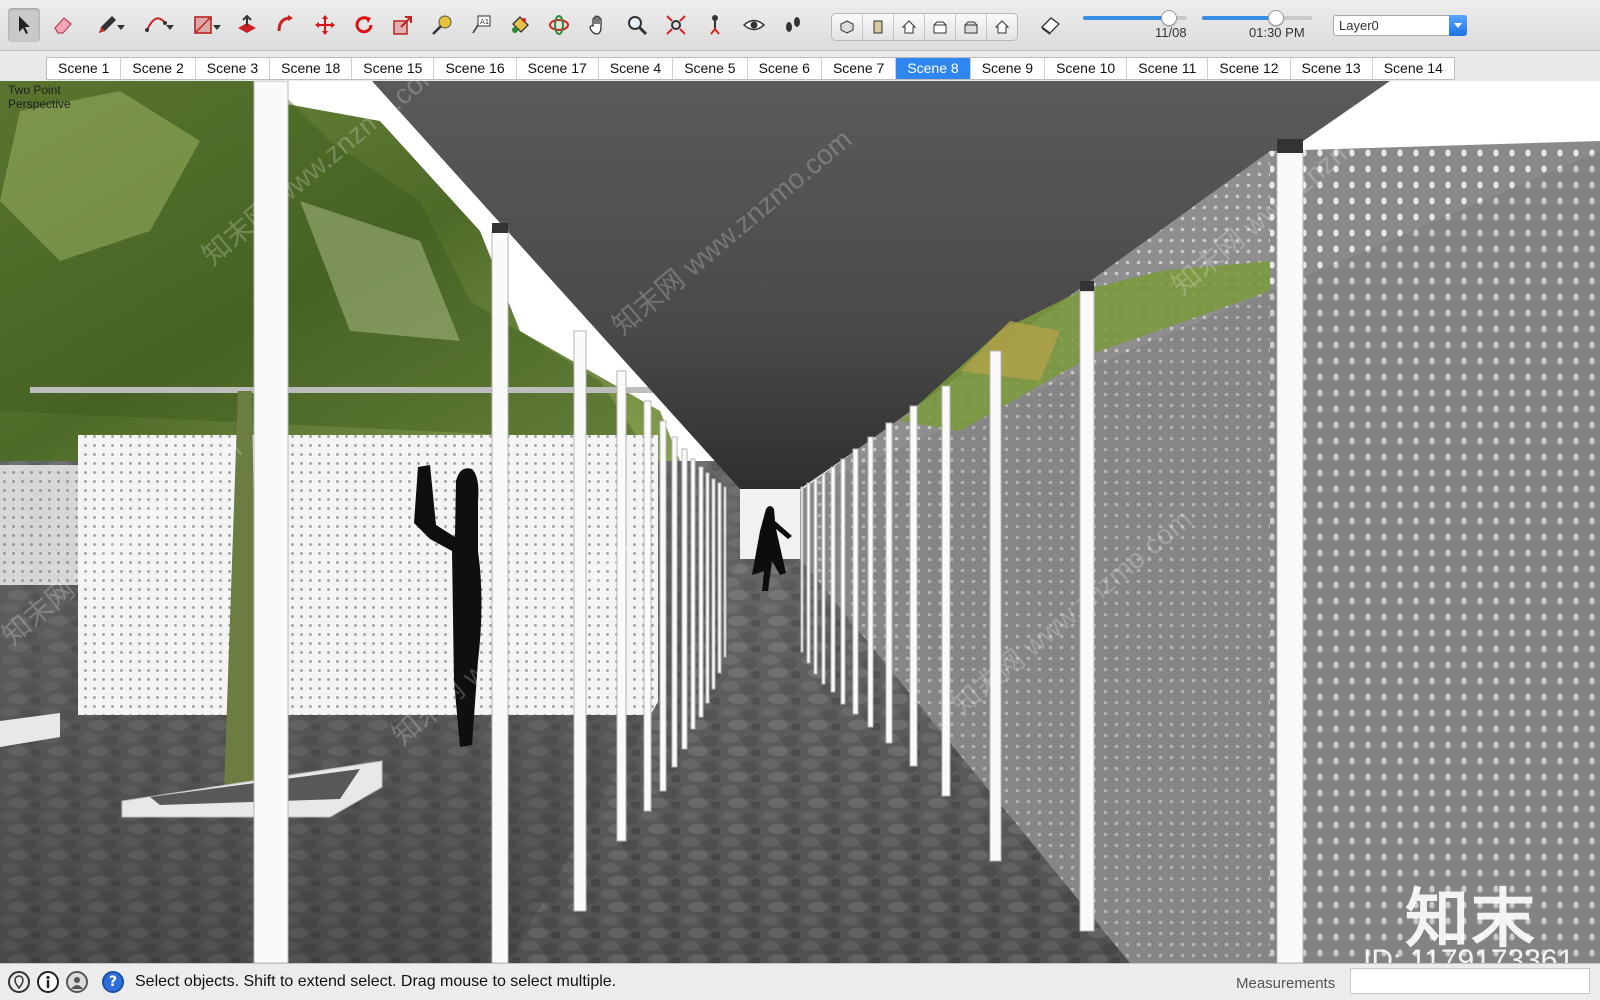 Image resolution: width=1600 pixels, height=1000 pixels. I want to click on shadows-toggle-button, so click(1050, 25).